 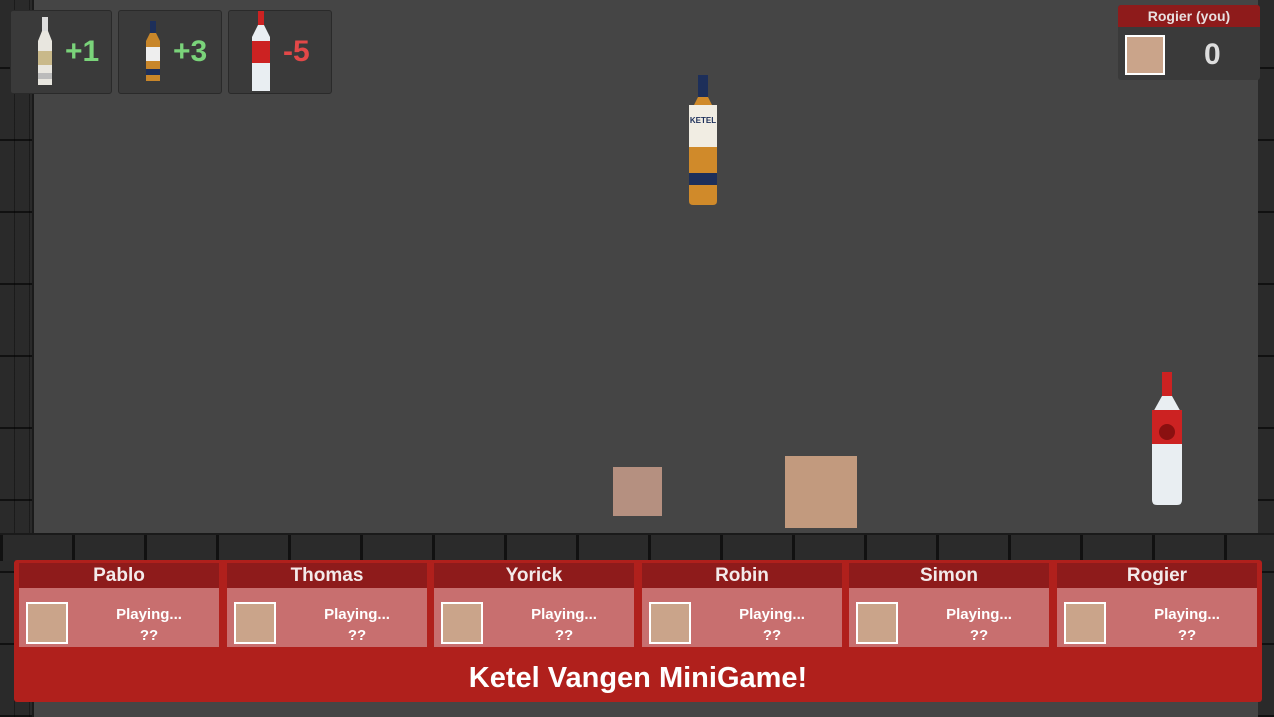 What do you see at coordinates (1167, 438) in the screenshot?
I see `falling-red-label-bottle` at bounding box center [1167, 438].